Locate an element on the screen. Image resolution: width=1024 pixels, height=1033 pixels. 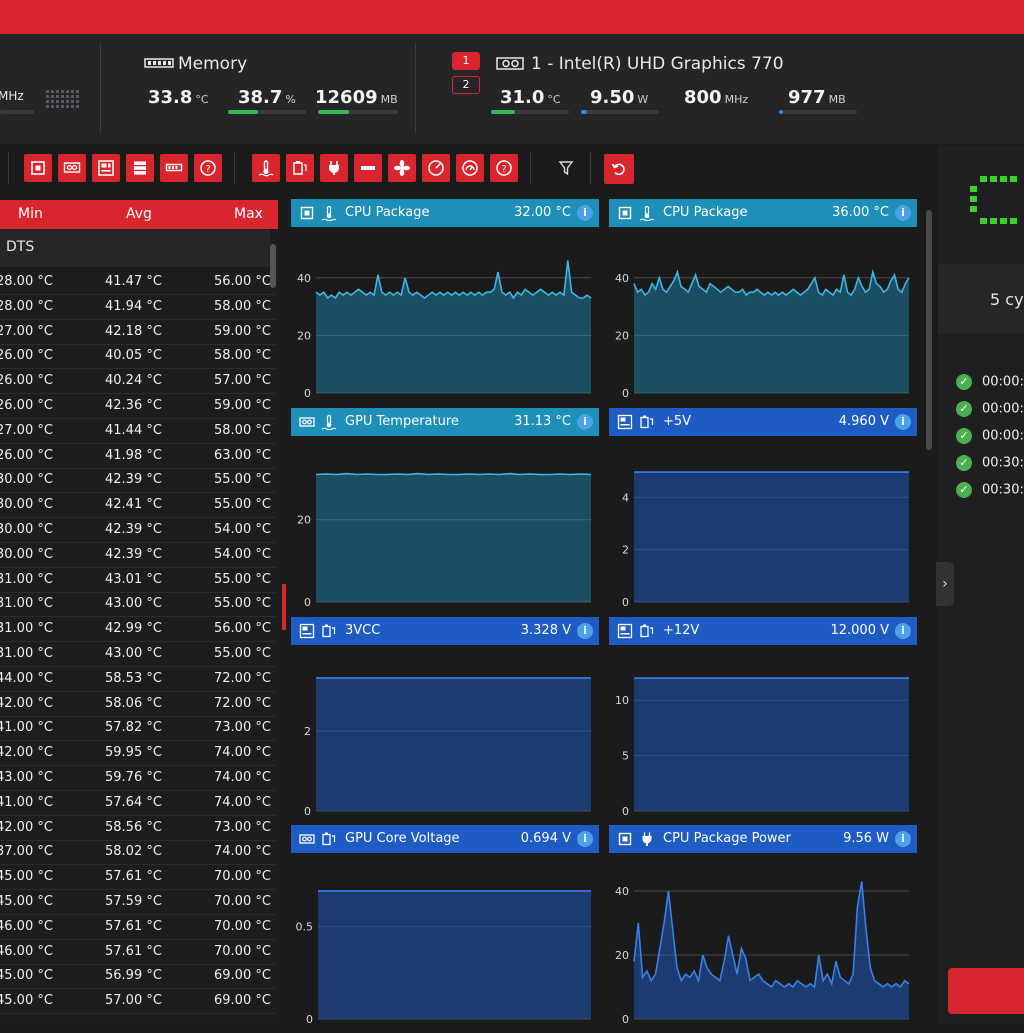
table-row: 44.00 °C 58.53 °C 72.00 °C is located at coordinates (138, 679).